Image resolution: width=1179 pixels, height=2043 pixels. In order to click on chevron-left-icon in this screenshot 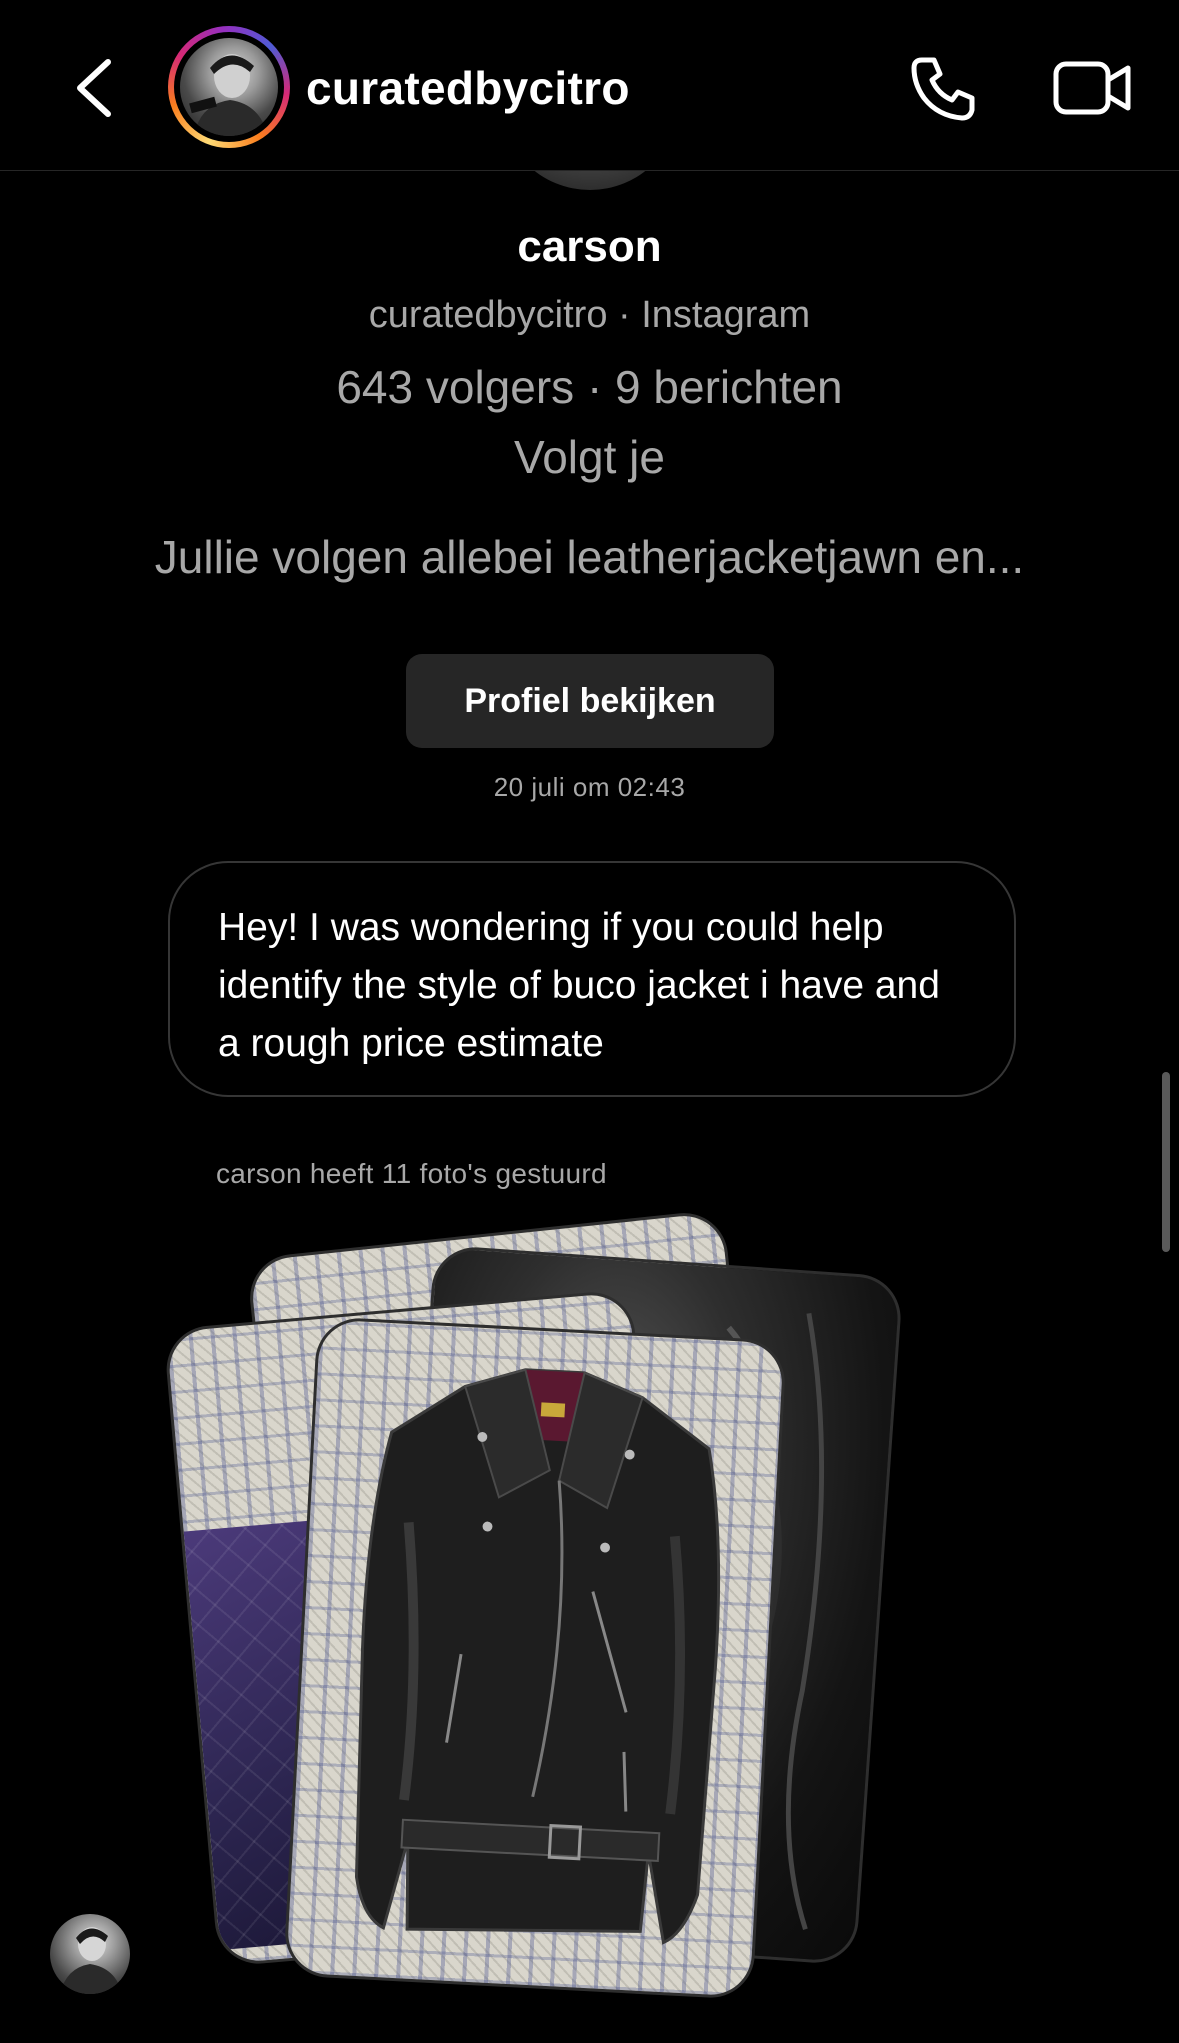, I will do `click(94, 88)`.